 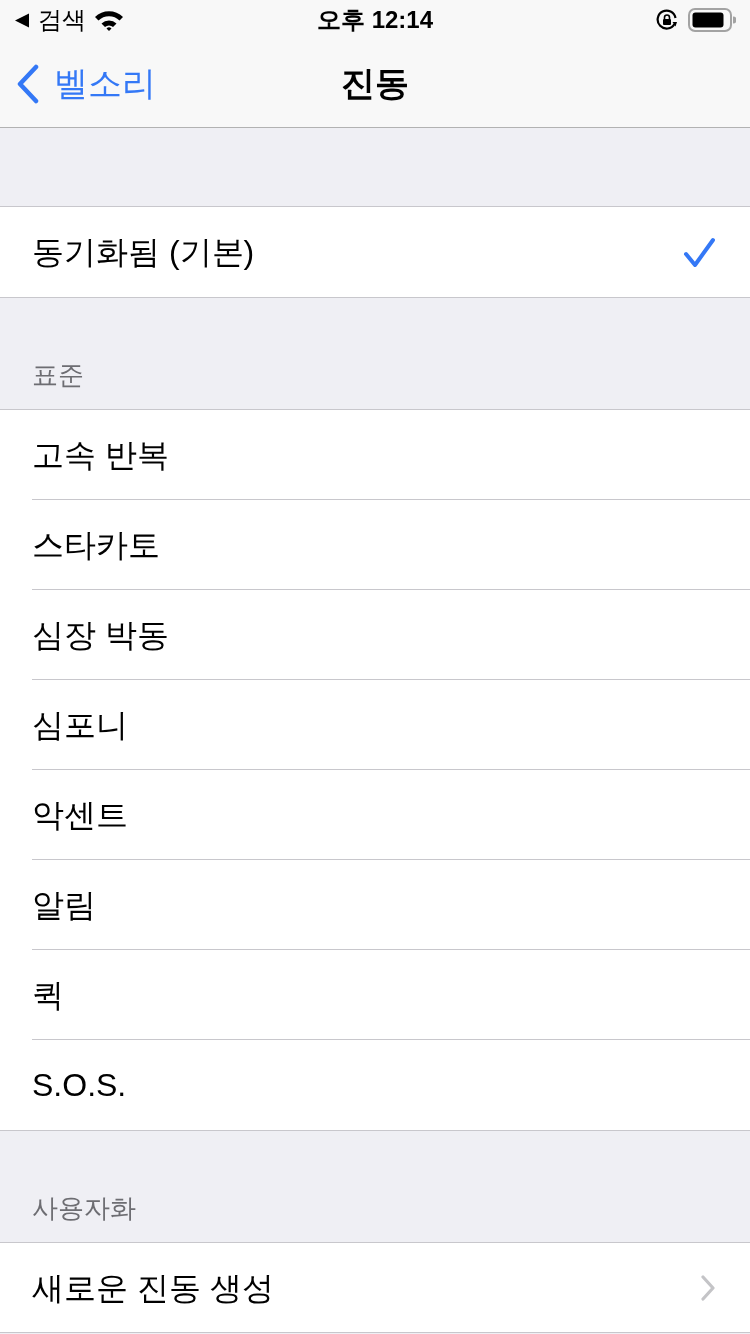 What do you see at coordinates (78, 83) in the screenshot?
I see `back-button: 벨소리` at bounding box center [78, 83].